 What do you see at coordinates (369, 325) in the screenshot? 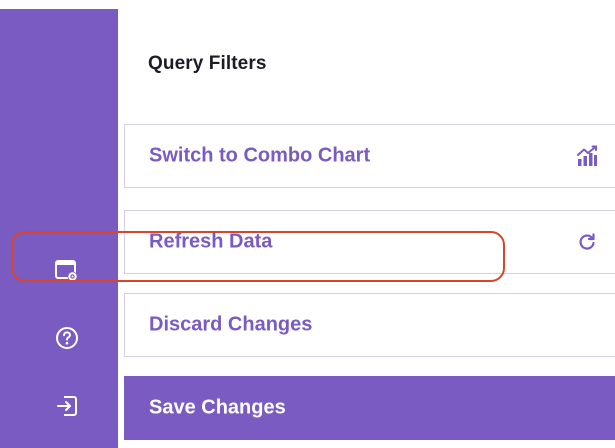
I see `discard-changes-button: Discard Changes` at bounding box center [369, 325].